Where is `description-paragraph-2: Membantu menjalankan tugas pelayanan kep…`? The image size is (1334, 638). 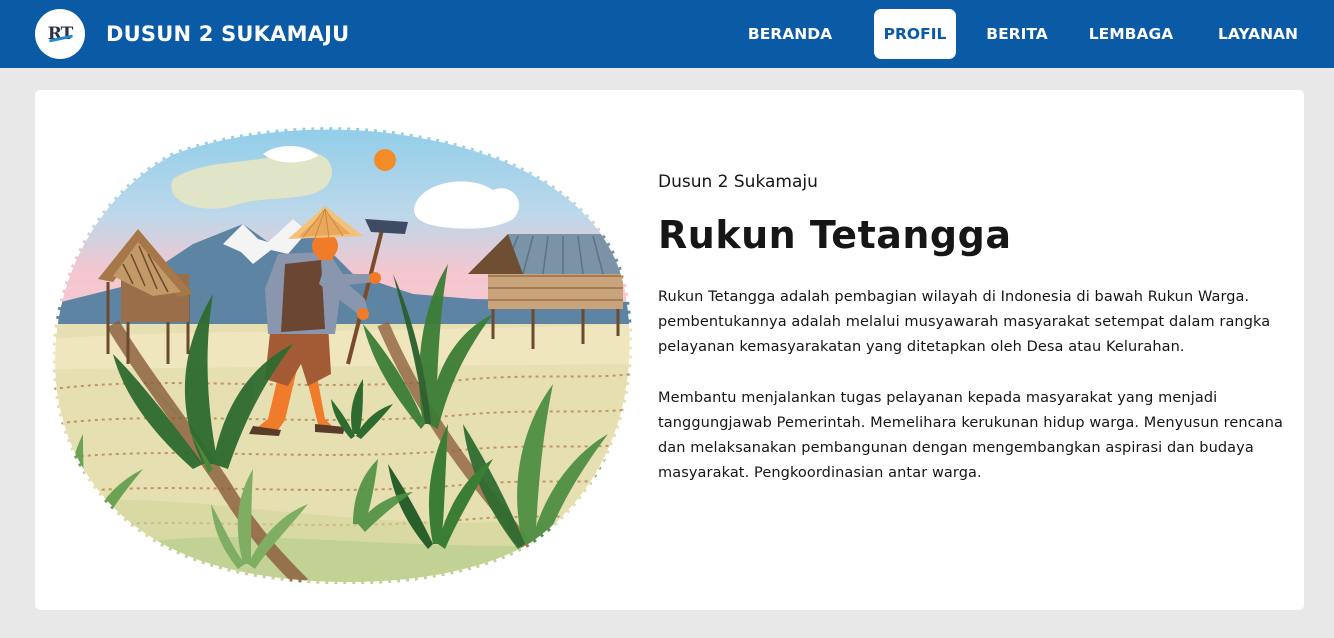 description-paragraph-2: Membantu menjalankan tugas pelayanan kep… is located at coordinates (971, 435).